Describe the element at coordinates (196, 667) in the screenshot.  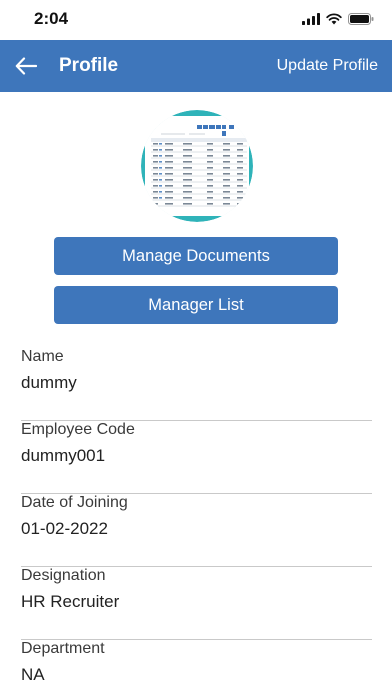
I see `department-field: Department NA` at that location.